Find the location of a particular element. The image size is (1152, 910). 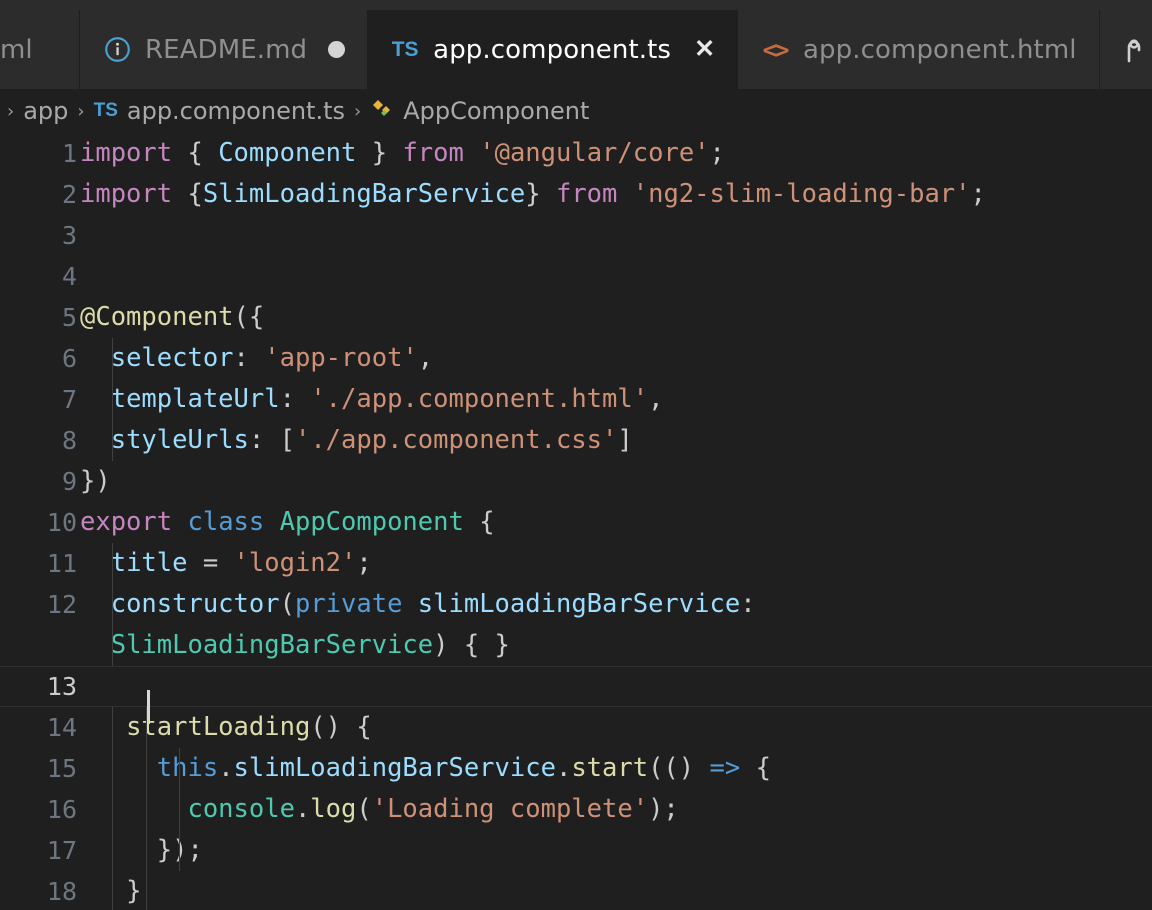

editor-tab-app-component-html: <> app.component.html is located at coordinates (919, 49).